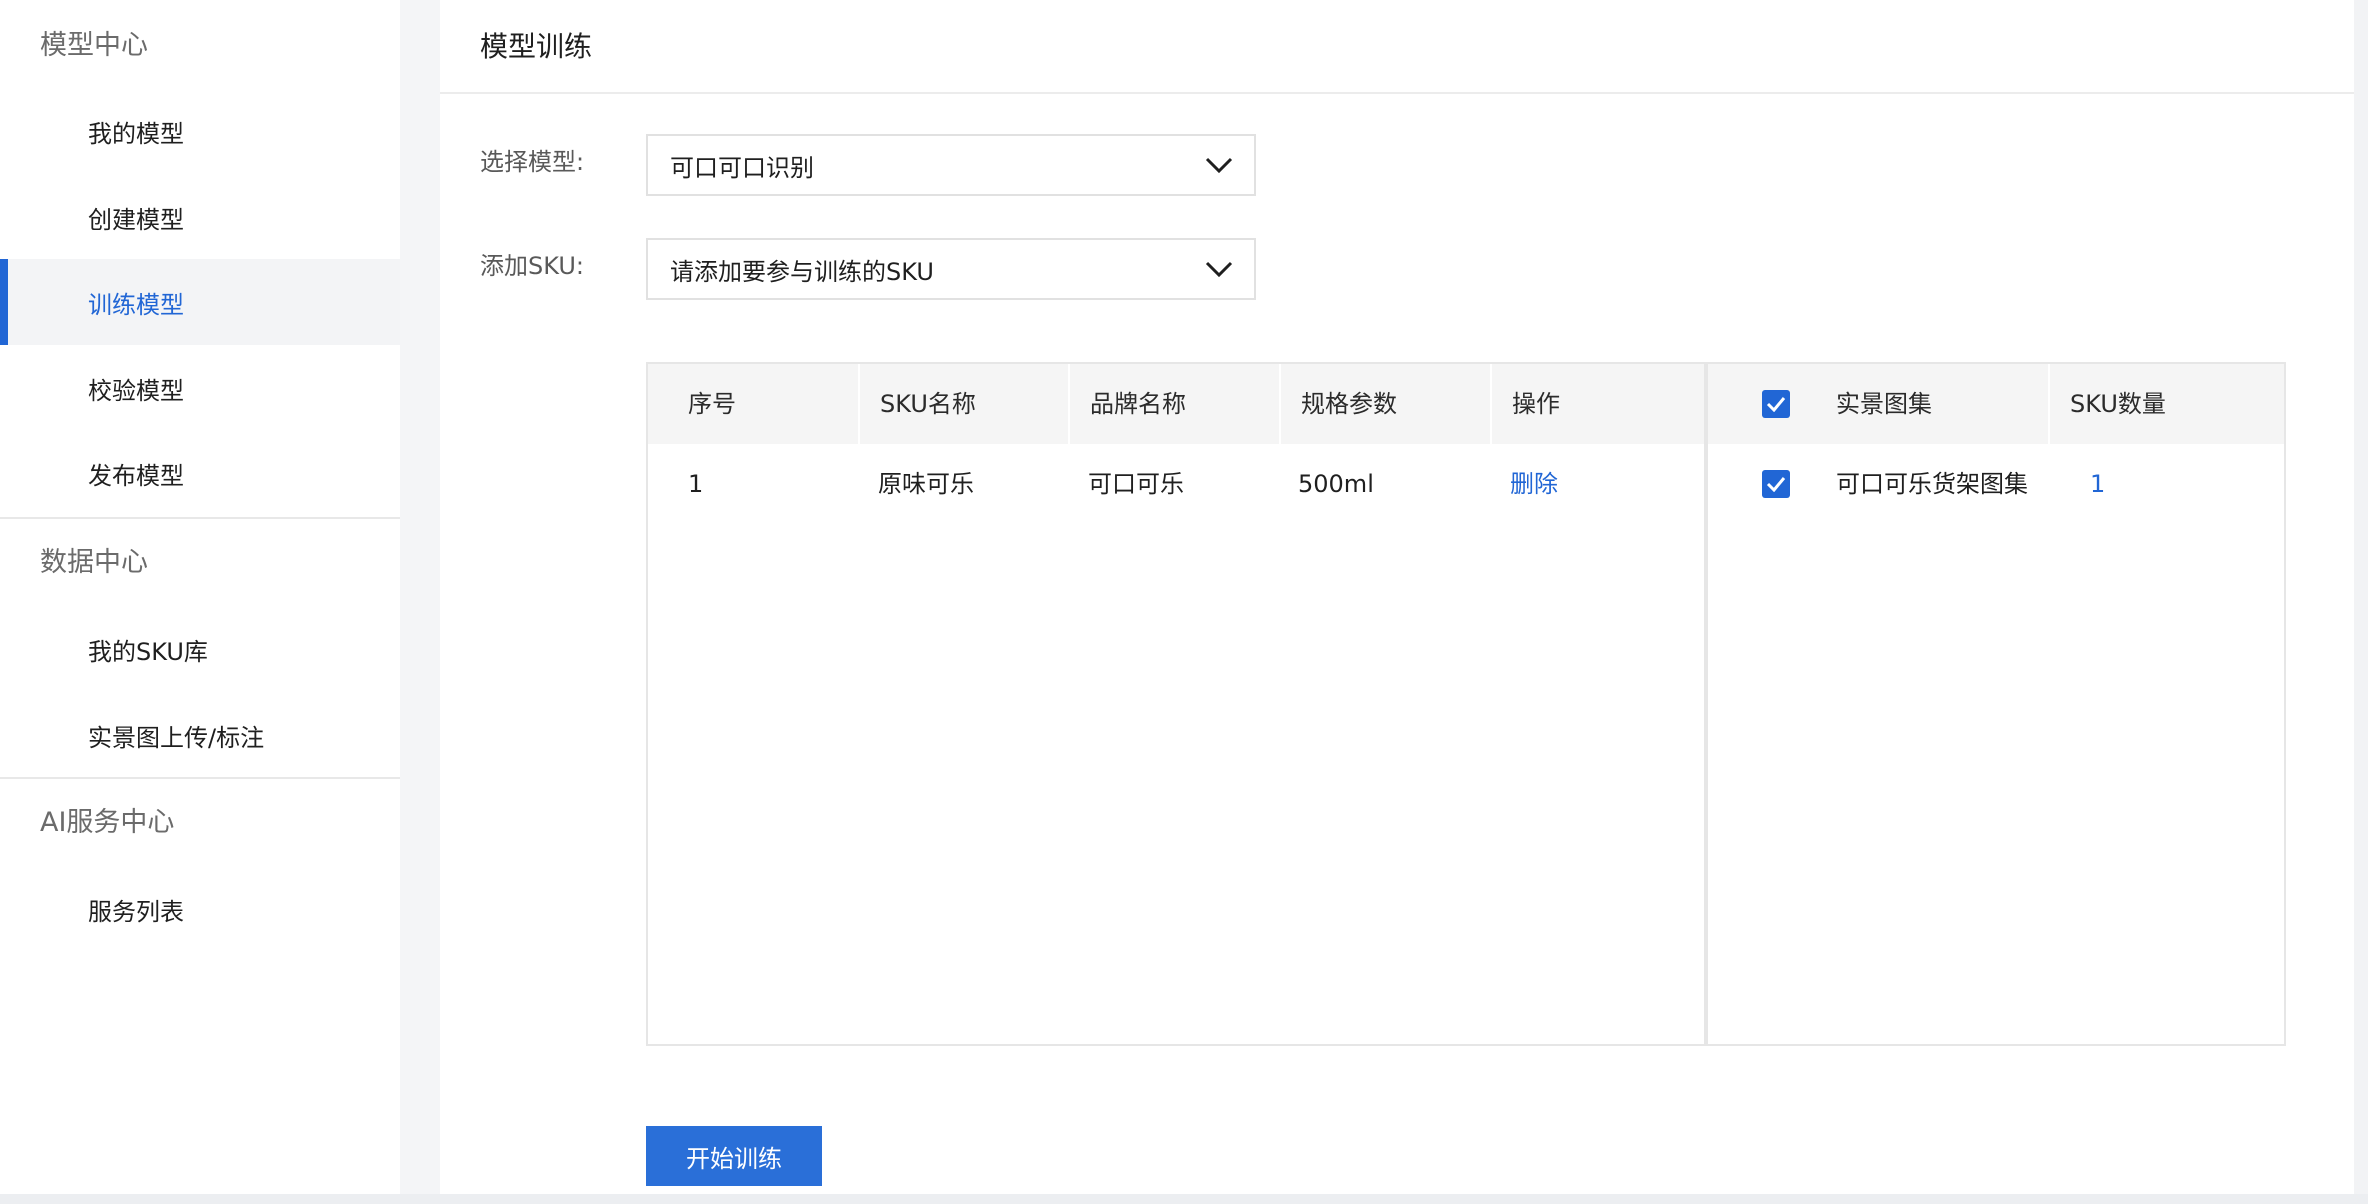 The height and width of the screenshot is (1204, 2368). What do you see at coordinates (926, 484) in the screenshot?
I see `cell-sku-name: 原味可乐` at bounding box center [926, 484].